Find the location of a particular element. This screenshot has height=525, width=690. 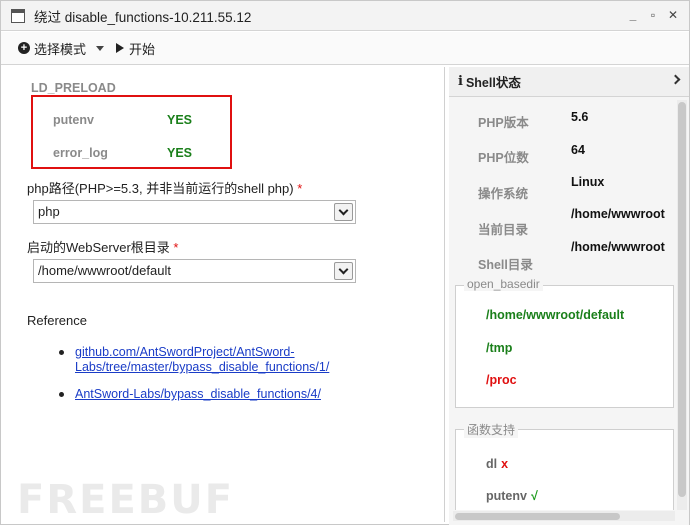

window-controls: _ ▫ ✕ is located at coordinates (653, 15).